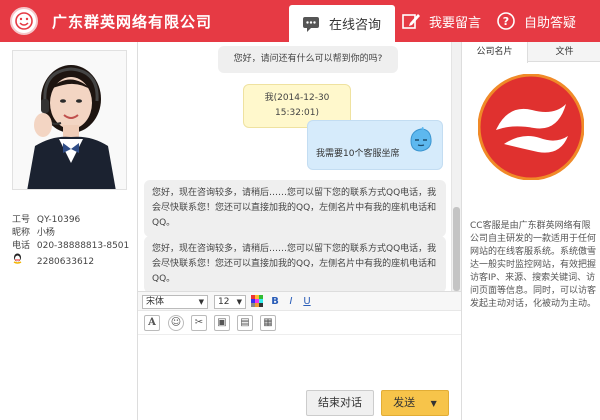 The width and height of the screenshot is (600, 420). What do you see at coordinates (455, 23) in the screenshot?
I see `tab-leave-message-label: 我要留言` at bounding box center [455, 23].